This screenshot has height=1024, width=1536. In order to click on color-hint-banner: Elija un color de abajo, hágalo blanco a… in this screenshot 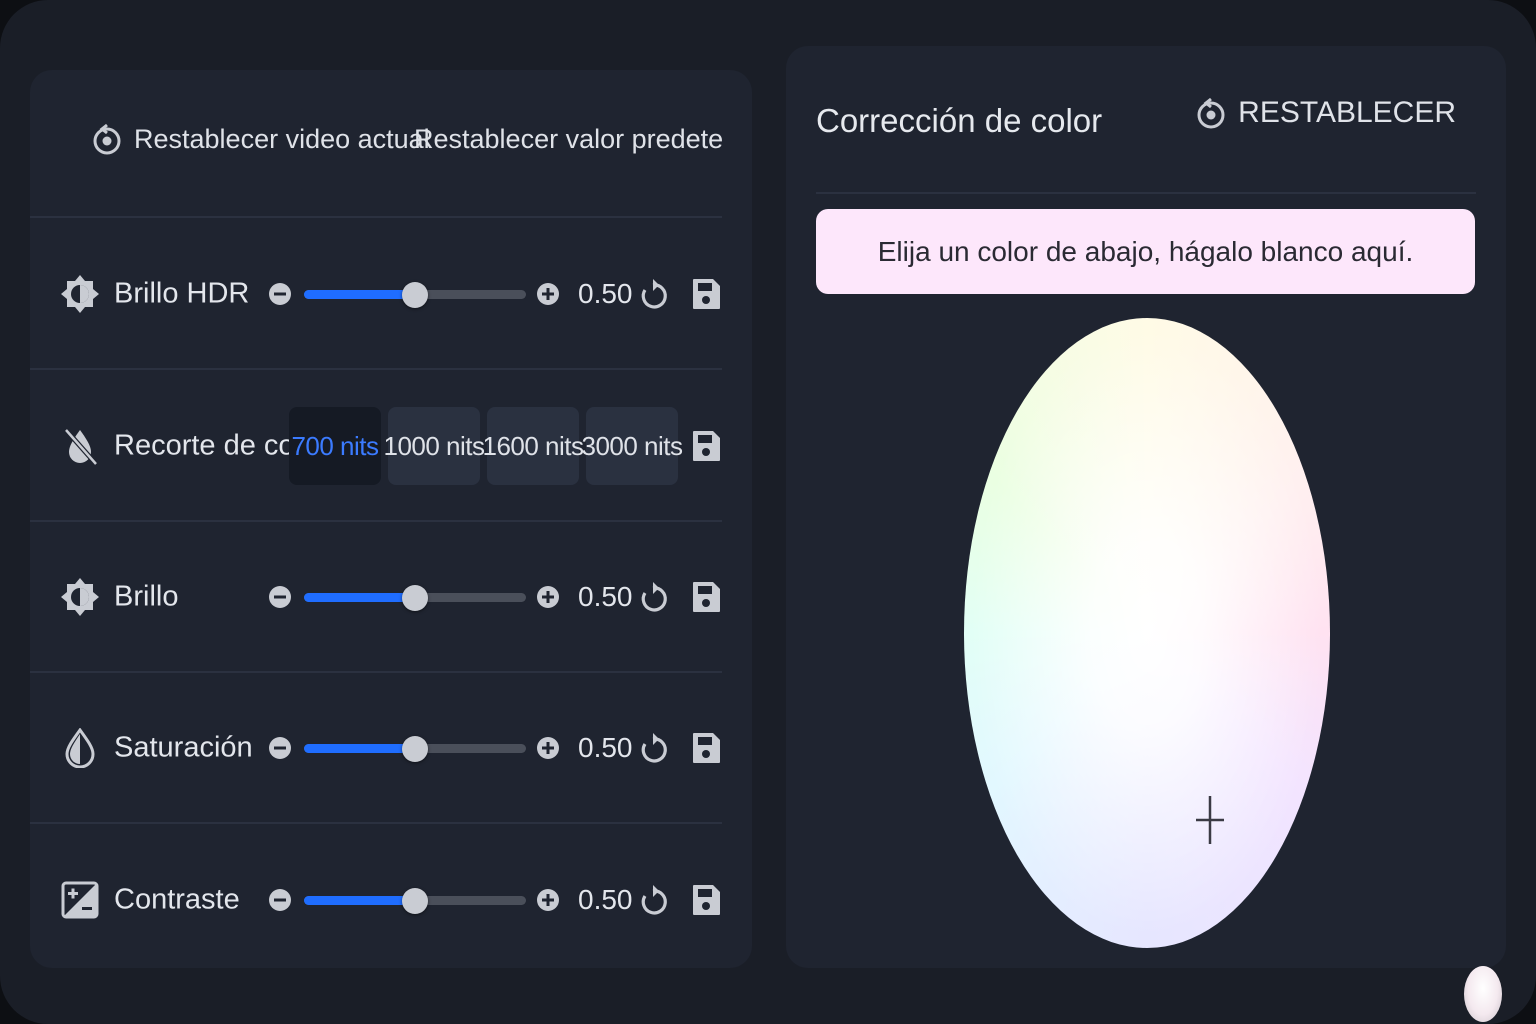, I will do `click(1145, 251)`.